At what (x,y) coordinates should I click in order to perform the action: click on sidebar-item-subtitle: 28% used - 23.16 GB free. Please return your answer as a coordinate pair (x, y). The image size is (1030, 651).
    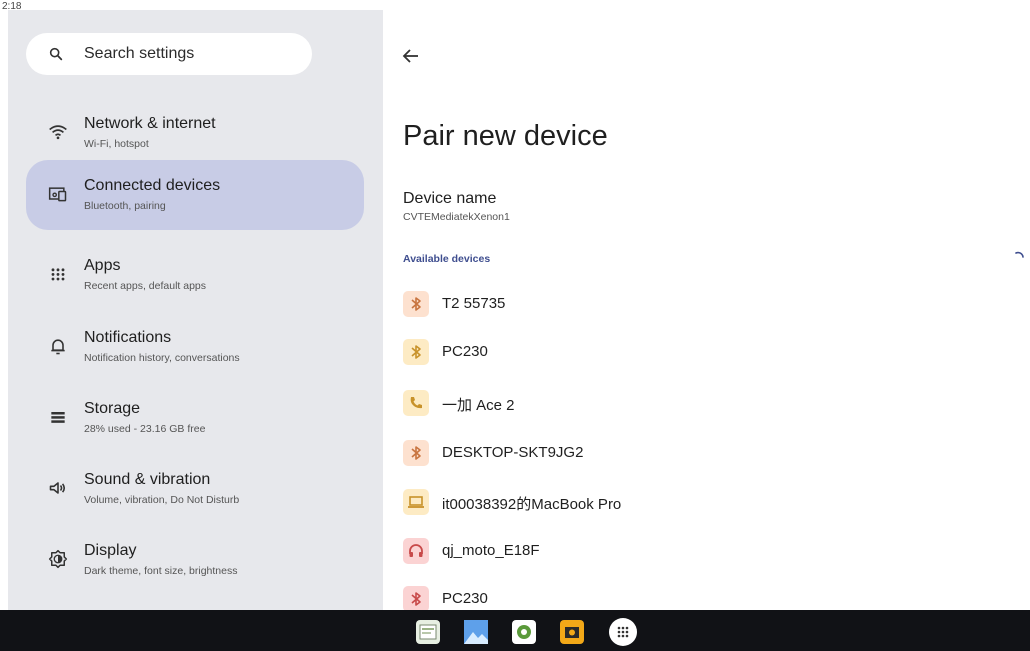
    Looking at the image, I should click on (145, 429).